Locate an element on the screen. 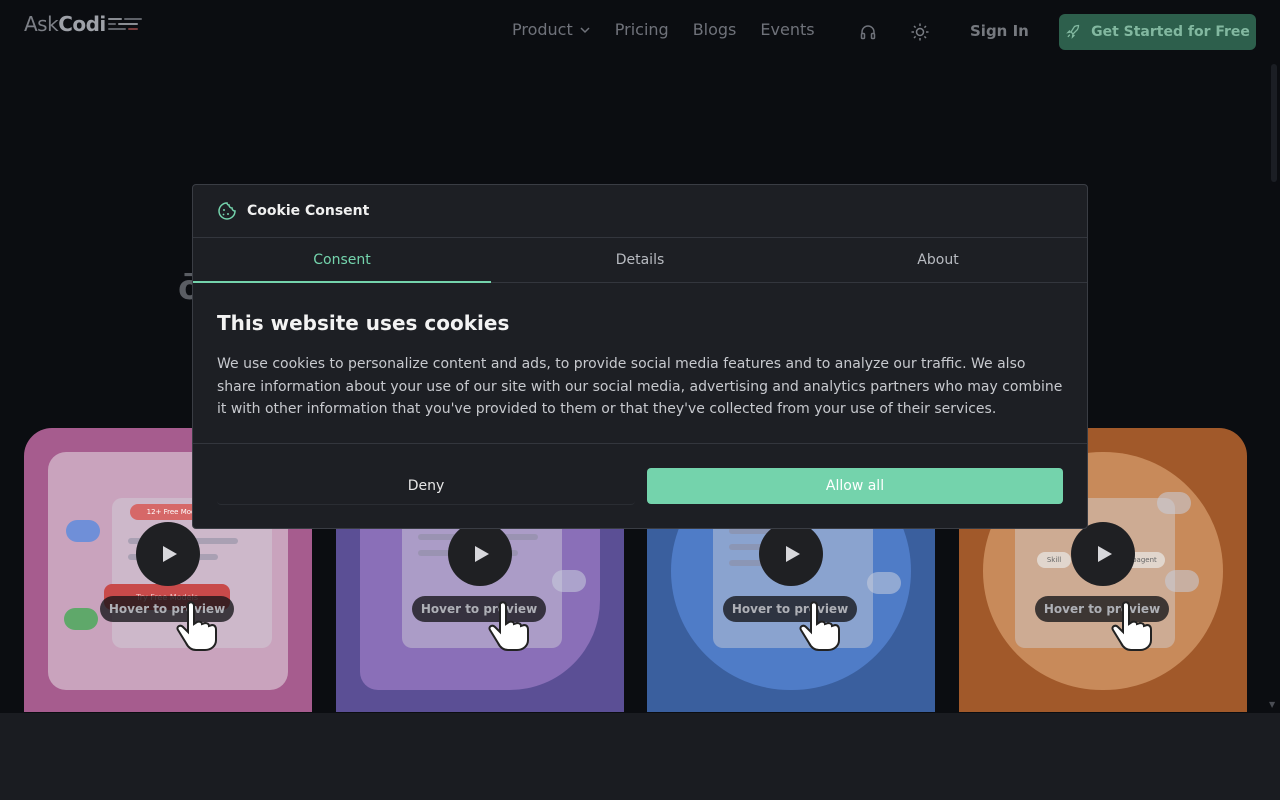 The image size is (1280, 800). tab-details: Details is located at coordinates (640, 260).